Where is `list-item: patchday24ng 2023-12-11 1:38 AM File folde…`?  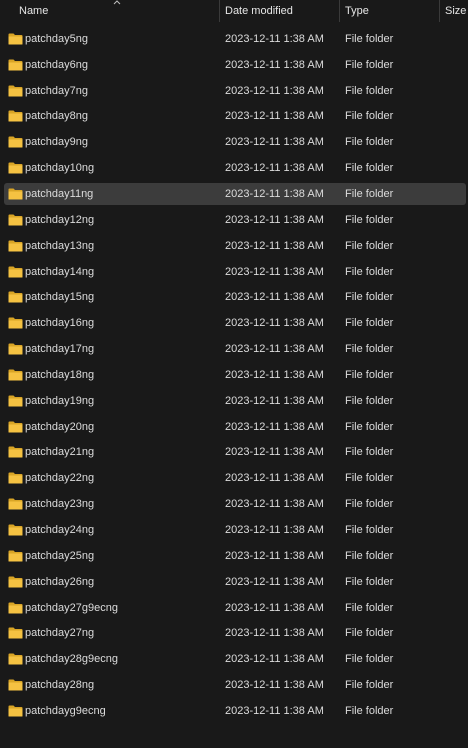 list-item: patchday24ng 2023-12-11 1:38 AM File folde… is located at coordinates (235, 530).